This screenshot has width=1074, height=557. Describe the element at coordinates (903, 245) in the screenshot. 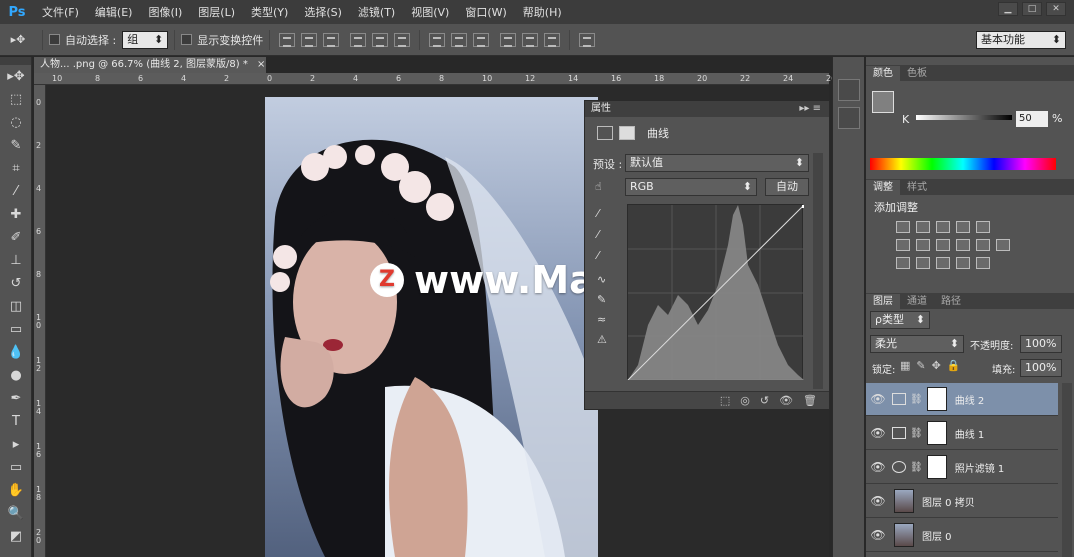

I see `hue-saturation-icon` at that location.